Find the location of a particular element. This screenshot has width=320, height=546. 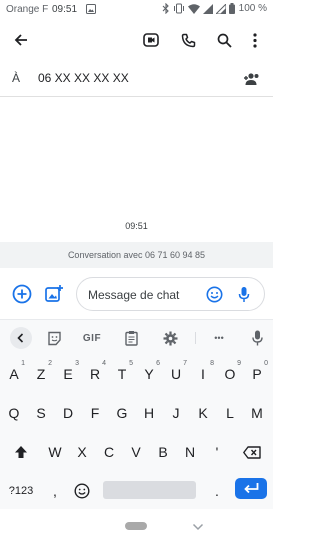

sticker-button is located at coordinates (54, 338).